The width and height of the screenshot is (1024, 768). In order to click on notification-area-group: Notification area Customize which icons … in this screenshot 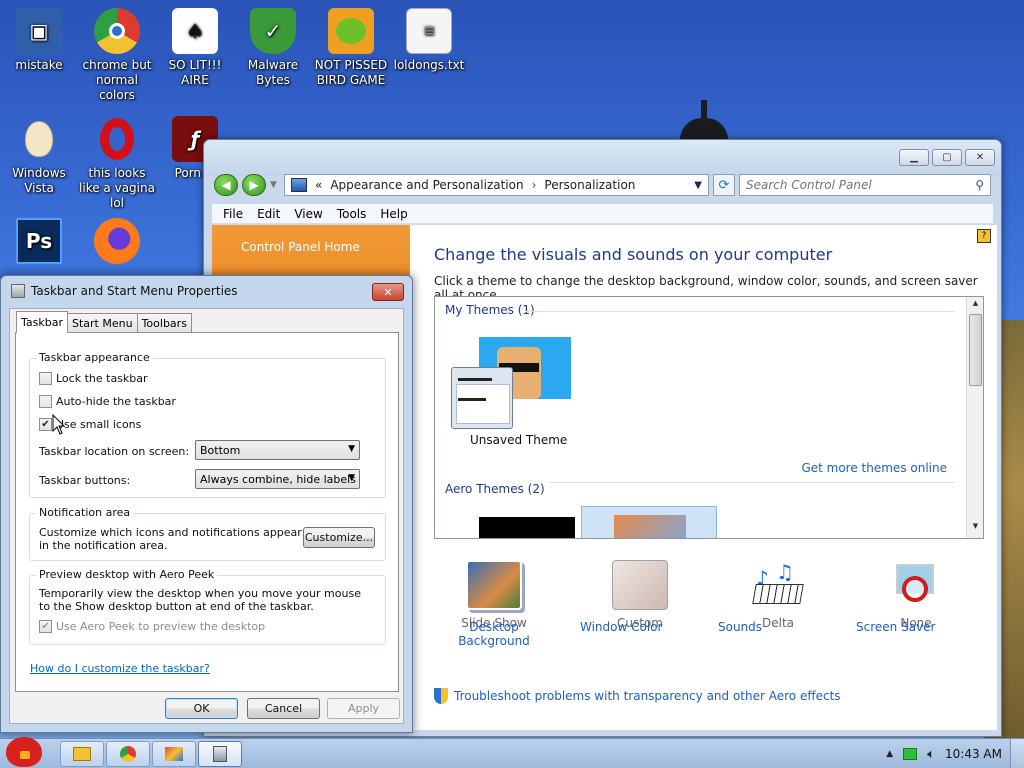, I will do `click(207, 533)`.